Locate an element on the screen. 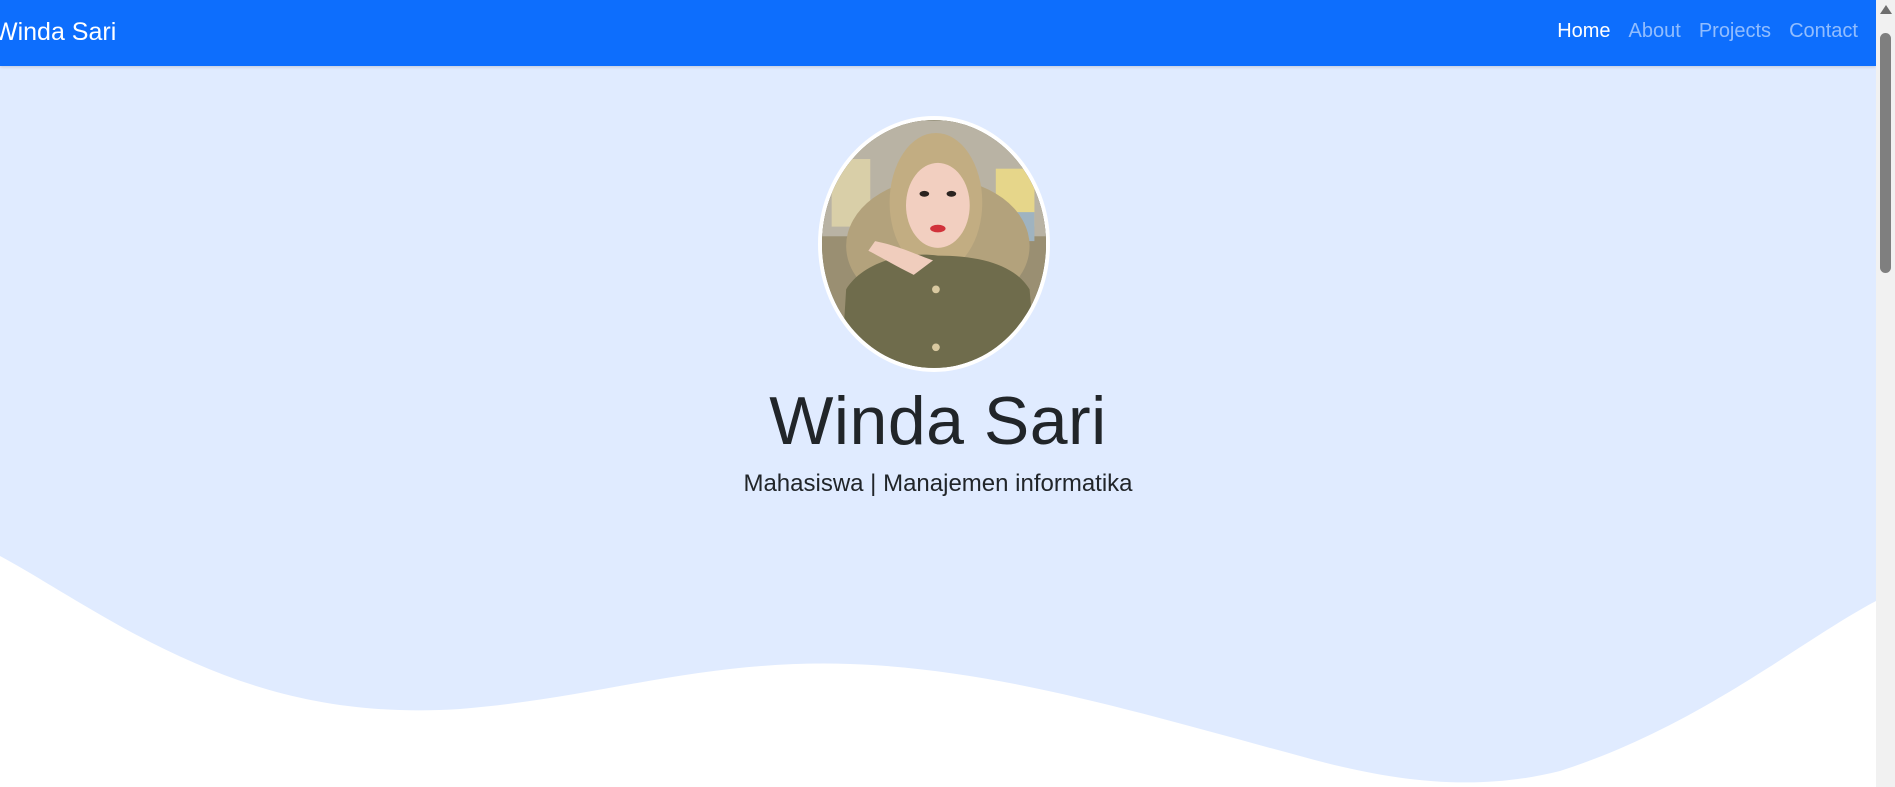  vertical-scrollbar is located at coordinates (1885, 393).